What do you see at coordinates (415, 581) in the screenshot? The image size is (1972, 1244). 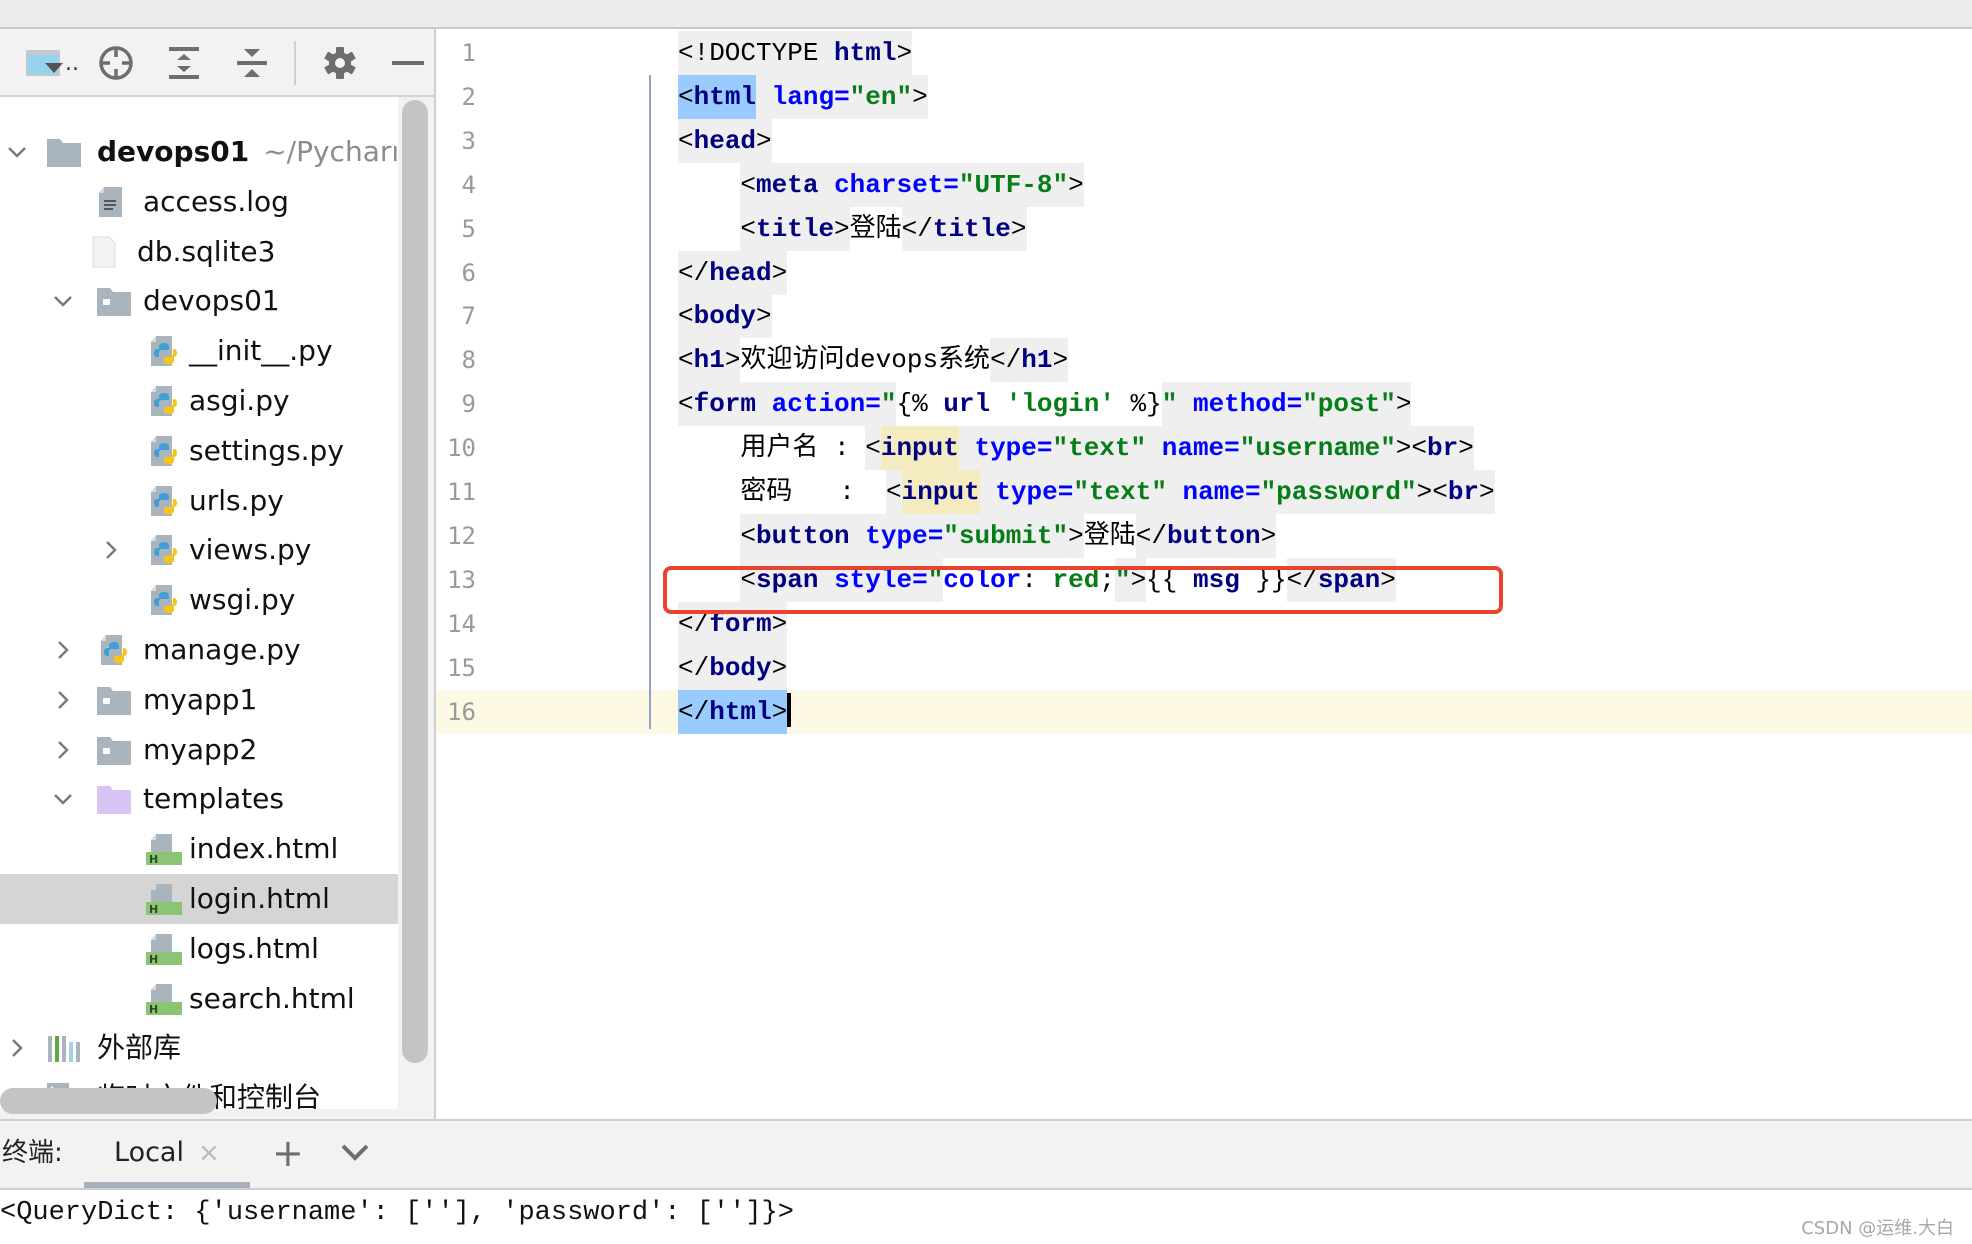 I see `tree-vertical-scrollbar` at bounding box center [415, 581].